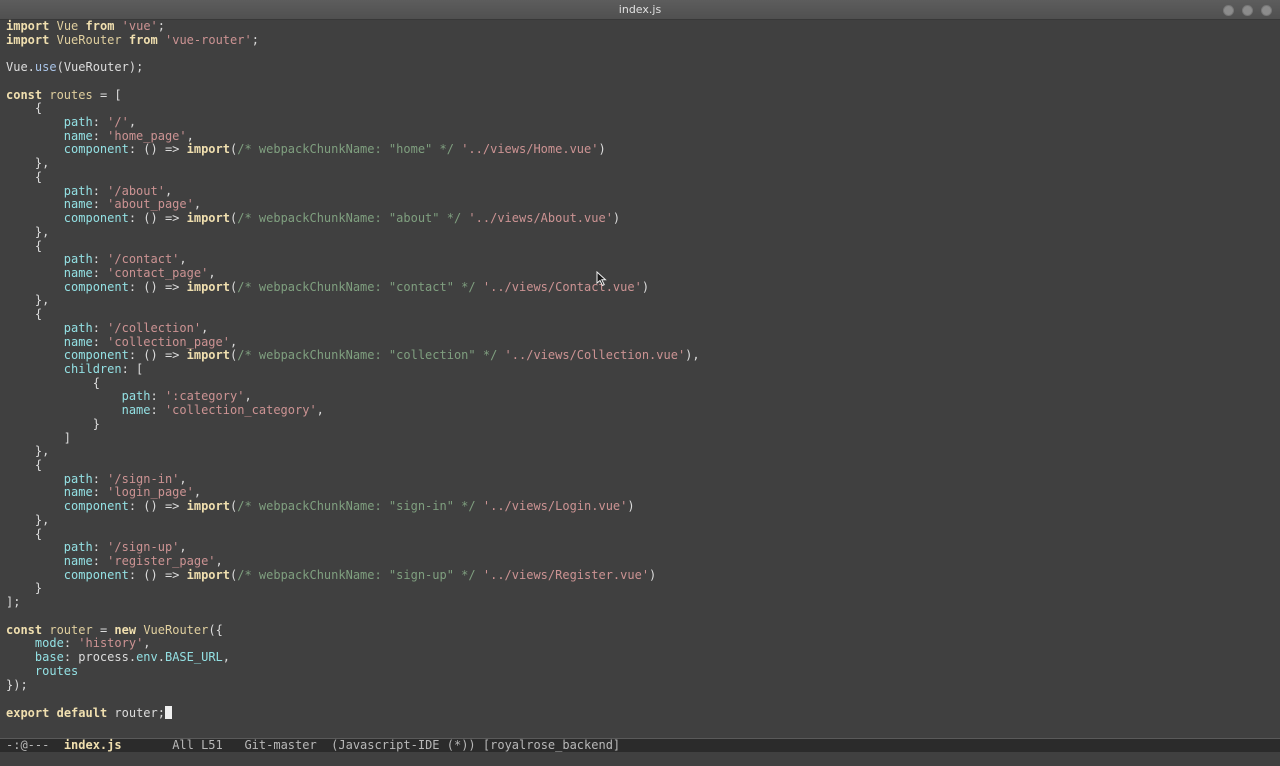  I want to click on modeline-buffer-name: index.js, so click(93, 745).